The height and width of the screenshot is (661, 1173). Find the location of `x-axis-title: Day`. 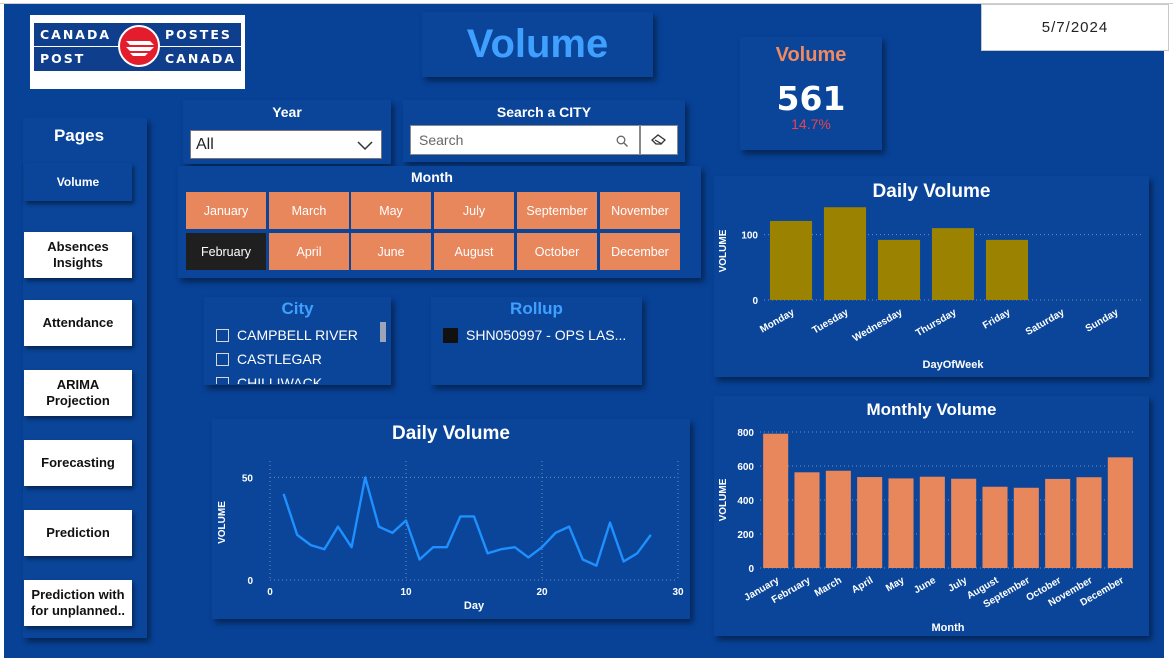

x-axis-title: Day is located at coordinates (474, 606).